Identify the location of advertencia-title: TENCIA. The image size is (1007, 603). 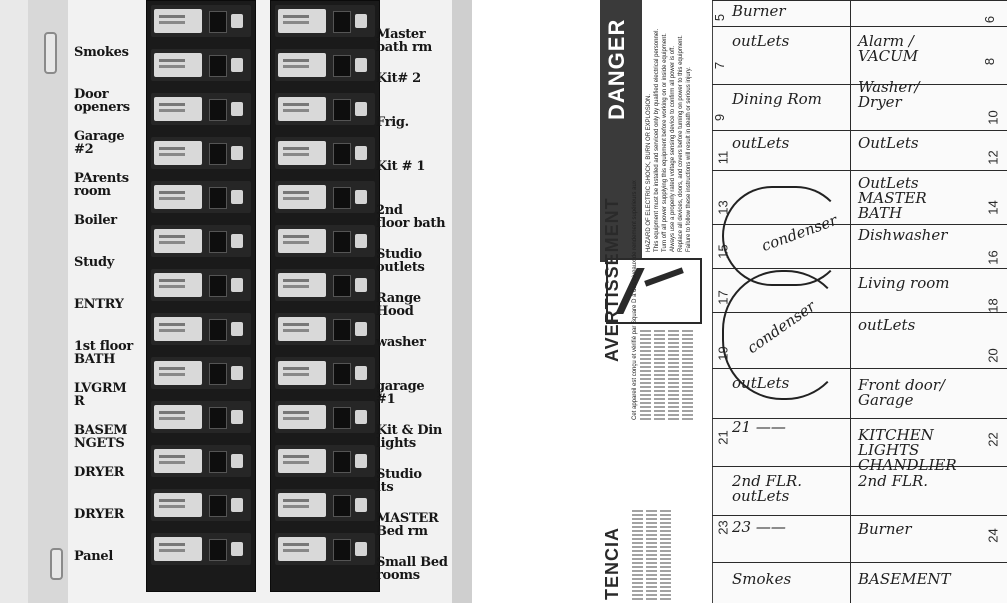
(612, 563).